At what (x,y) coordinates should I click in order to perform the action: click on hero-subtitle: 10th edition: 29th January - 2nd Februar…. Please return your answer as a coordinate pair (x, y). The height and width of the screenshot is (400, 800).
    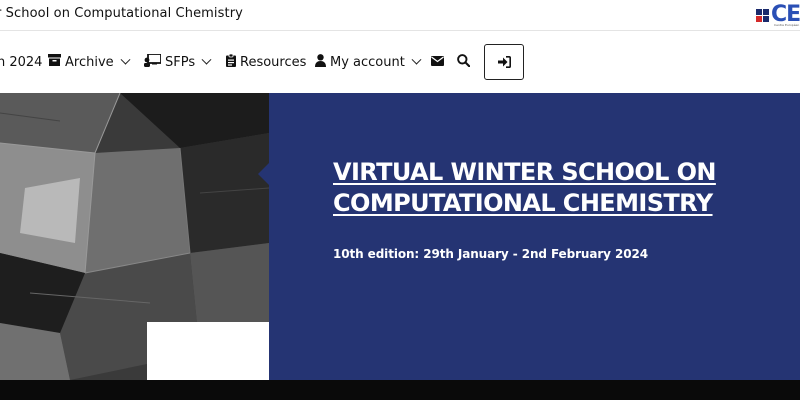
    Looking at the image, I should click on (490, 254).